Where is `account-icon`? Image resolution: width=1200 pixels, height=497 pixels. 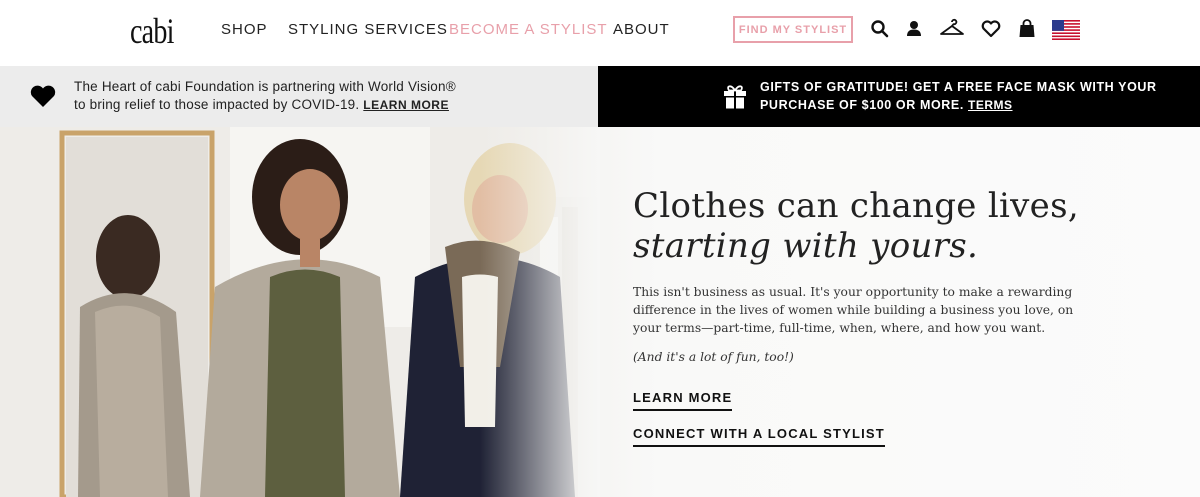
account-icon is located at coordinates (914, 29).